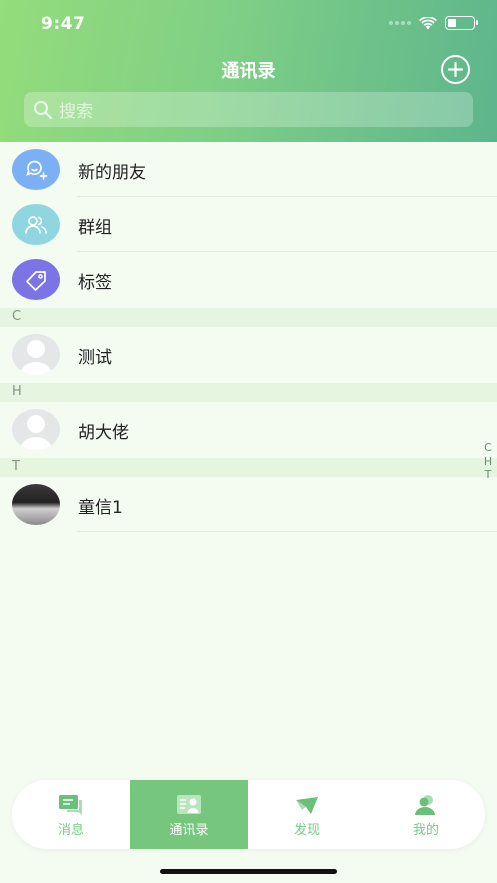 This screenshot has height=883, width=497. What do you see at coordinates (248, 504) in the screenshot?
I see `contact-row: 童信1` at bounding box center [248, 504].